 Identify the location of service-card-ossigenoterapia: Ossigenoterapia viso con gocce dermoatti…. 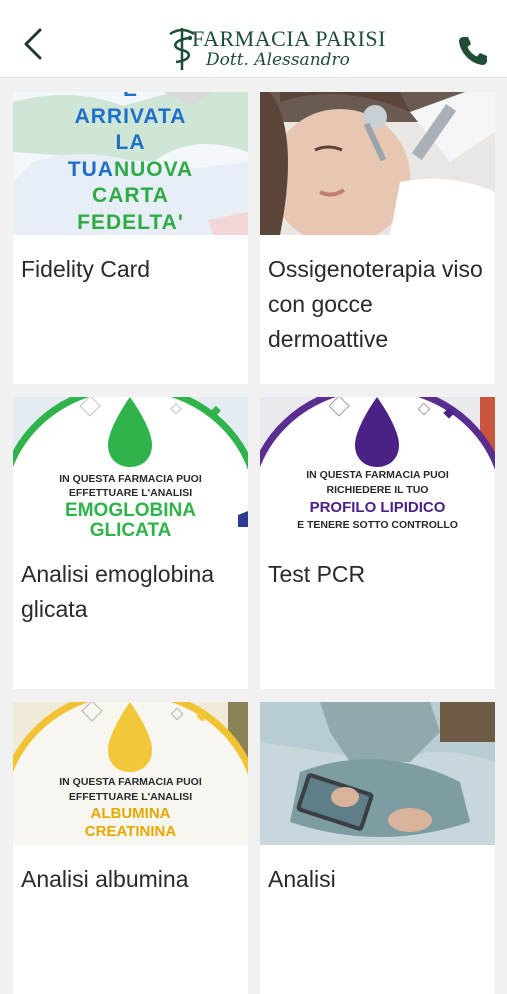
(377, 238).